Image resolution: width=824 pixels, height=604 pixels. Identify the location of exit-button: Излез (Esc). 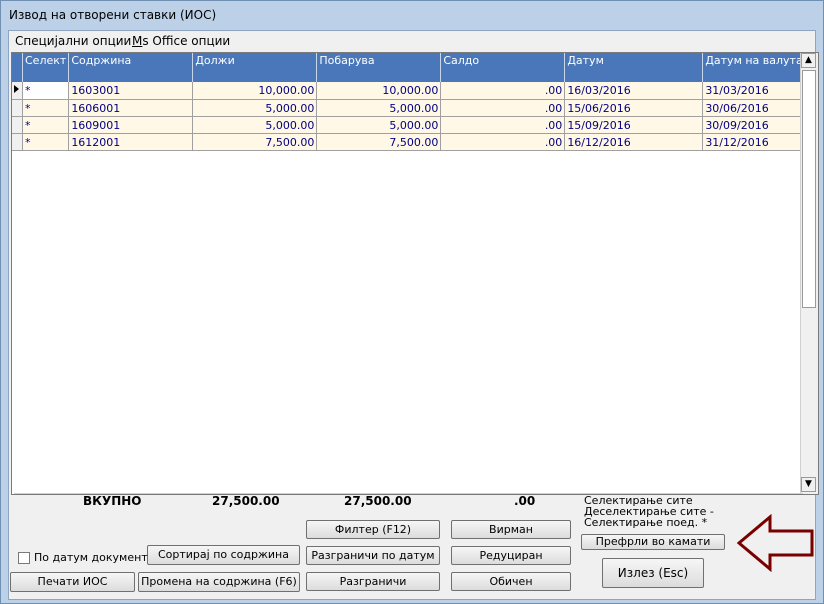
(653, 573).